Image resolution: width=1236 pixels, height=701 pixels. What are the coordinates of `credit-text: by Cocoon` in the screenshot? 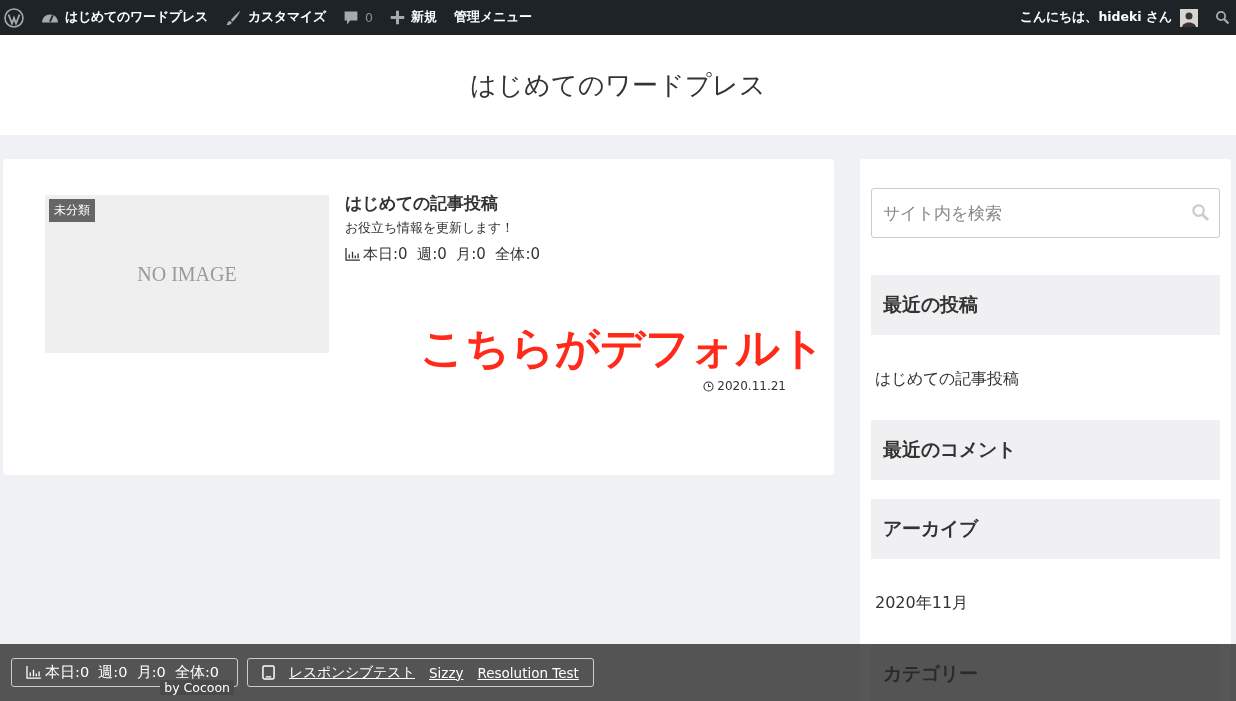 It's located at (197, 687).